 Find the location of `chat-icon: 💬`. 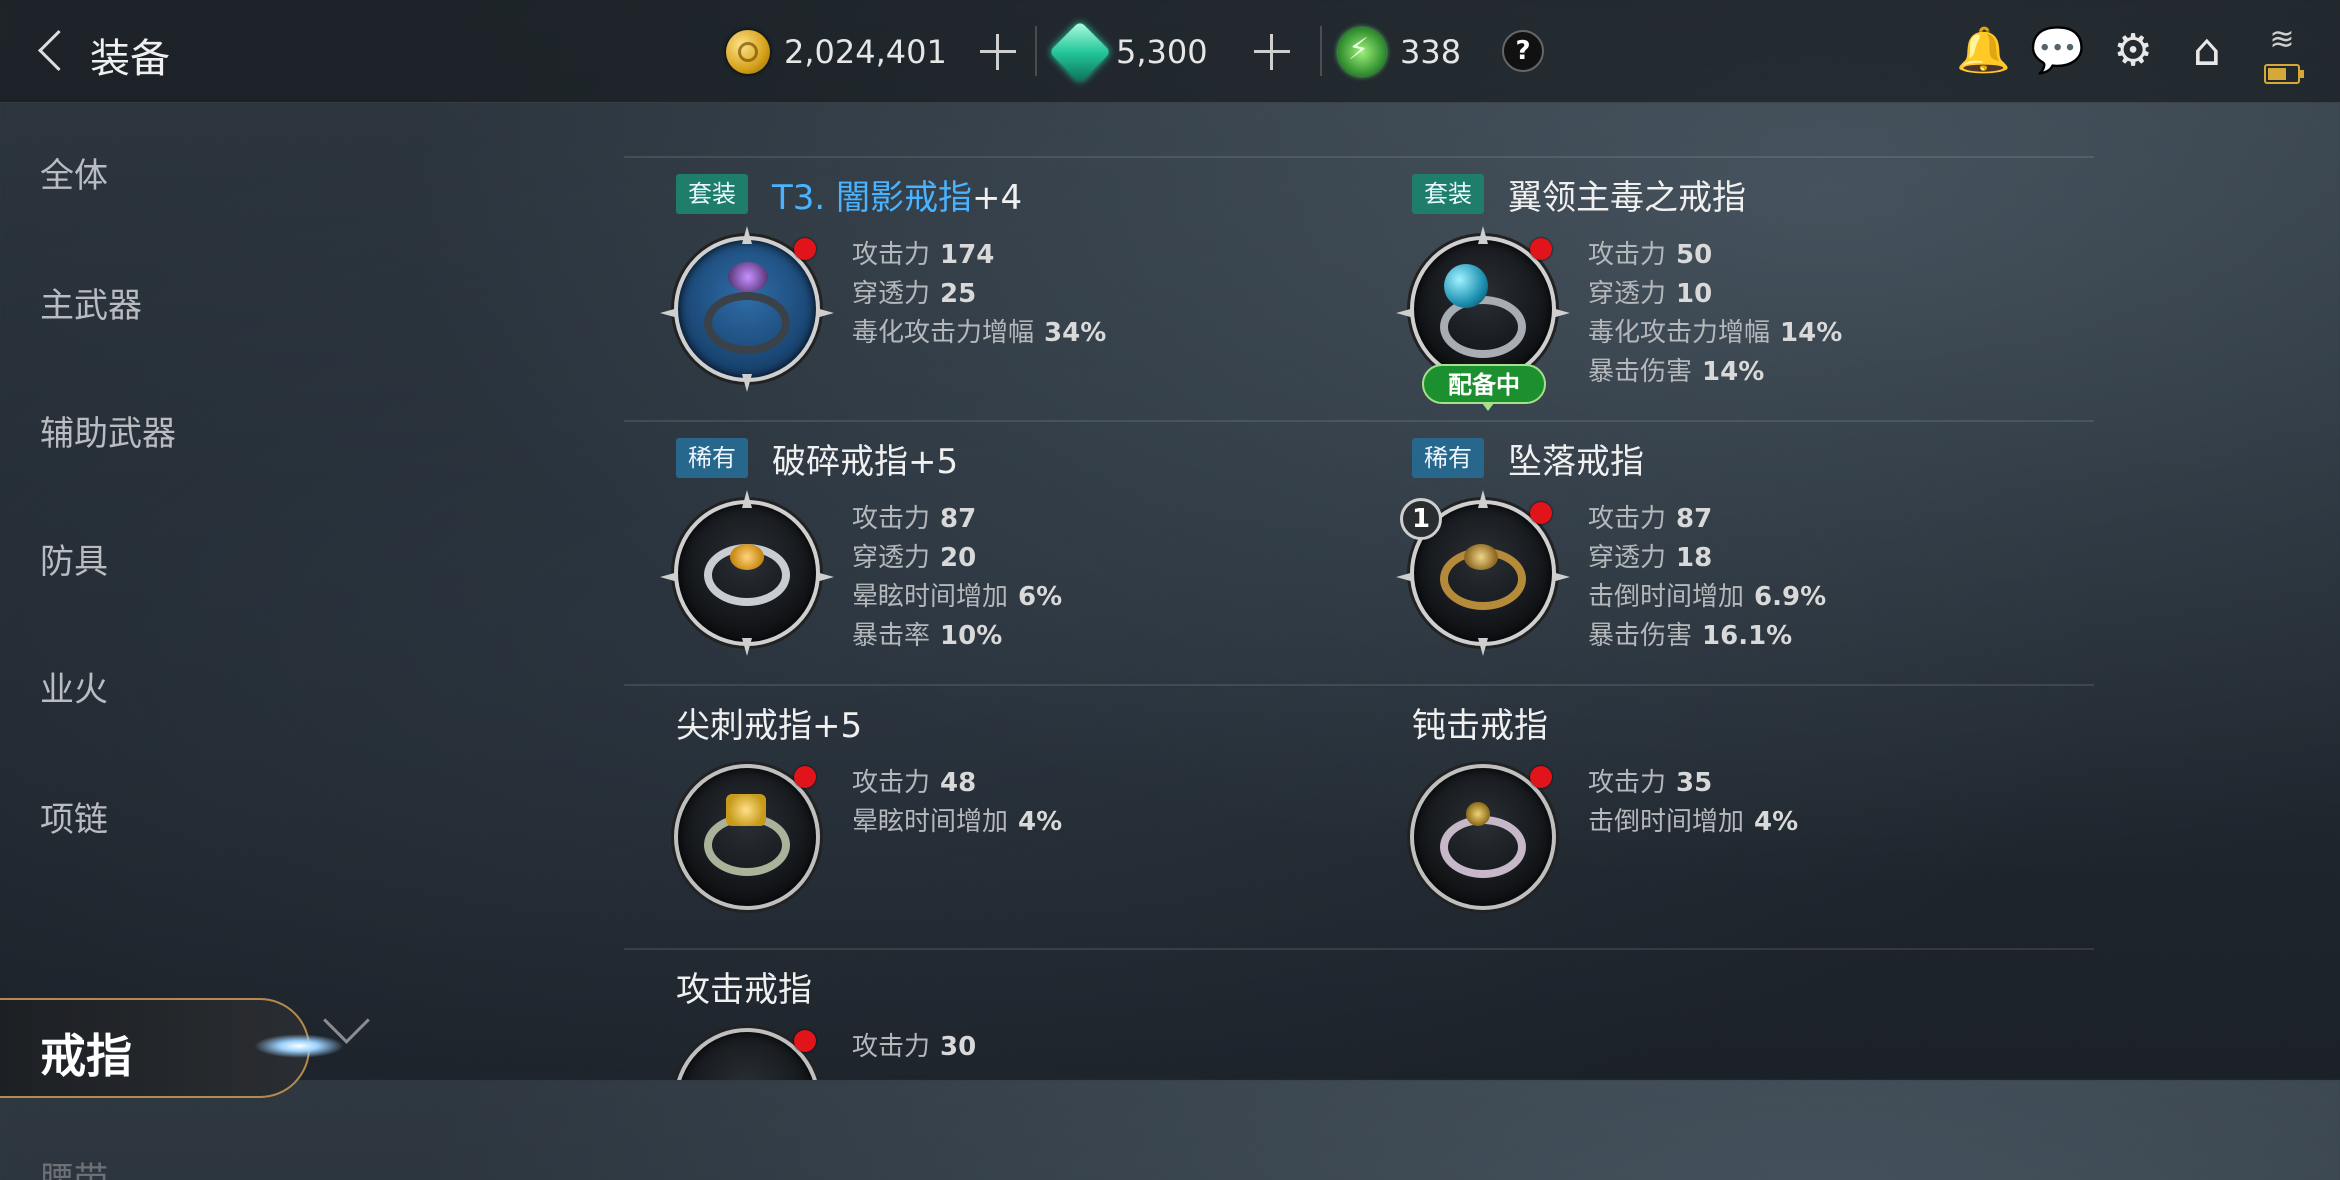

chat-icon: 💬 is located at coordinates (2057, 51).